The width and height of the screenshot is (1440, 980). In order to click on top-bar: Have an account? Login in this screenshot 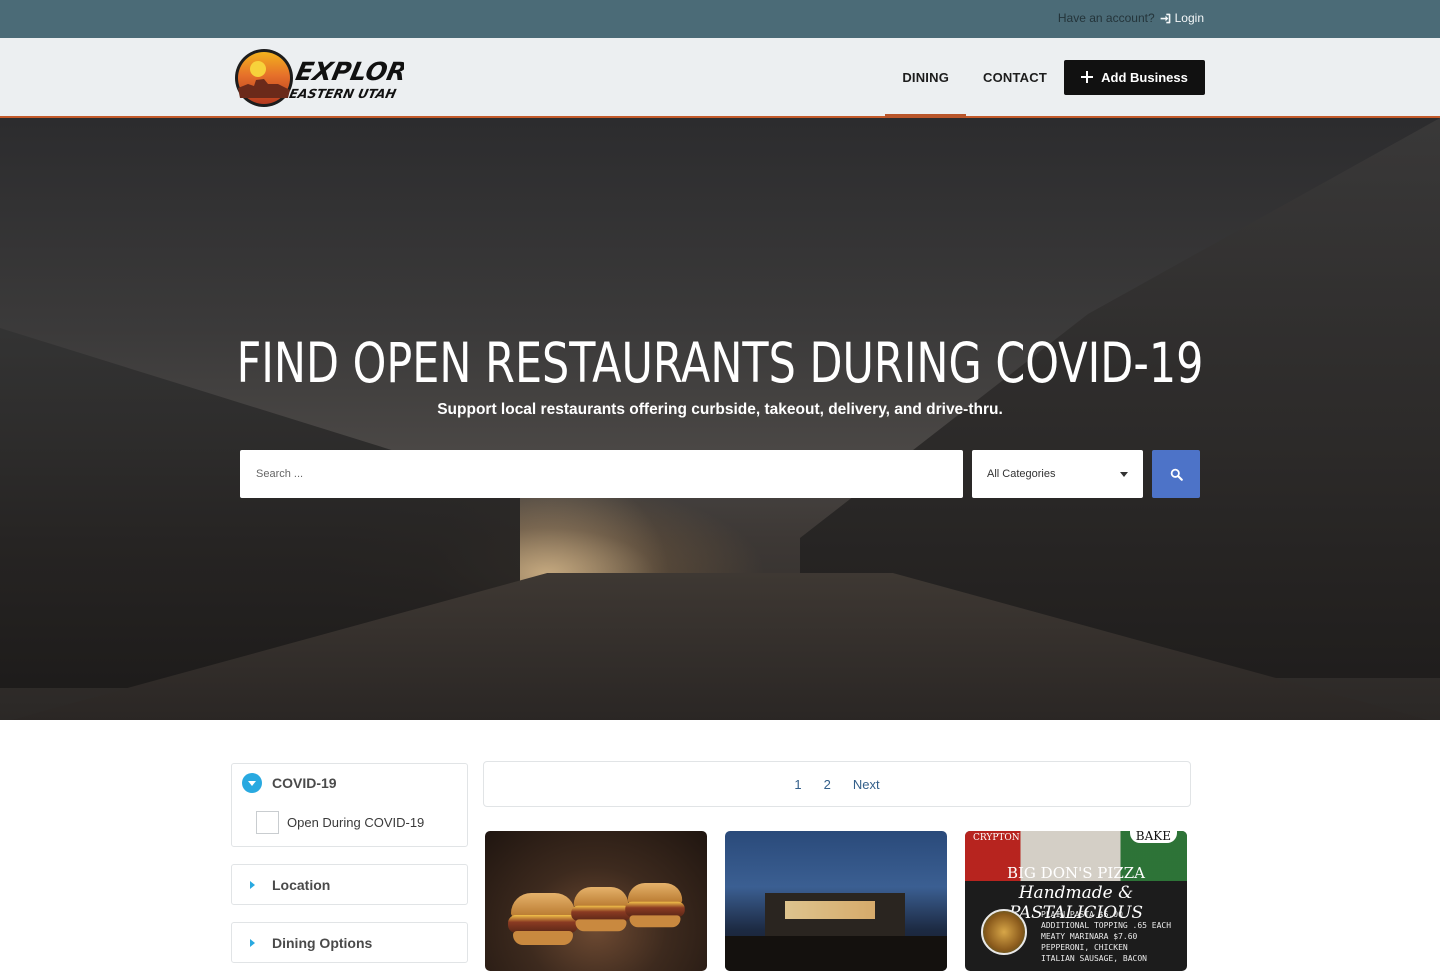, I will do `click(720, 19)`.